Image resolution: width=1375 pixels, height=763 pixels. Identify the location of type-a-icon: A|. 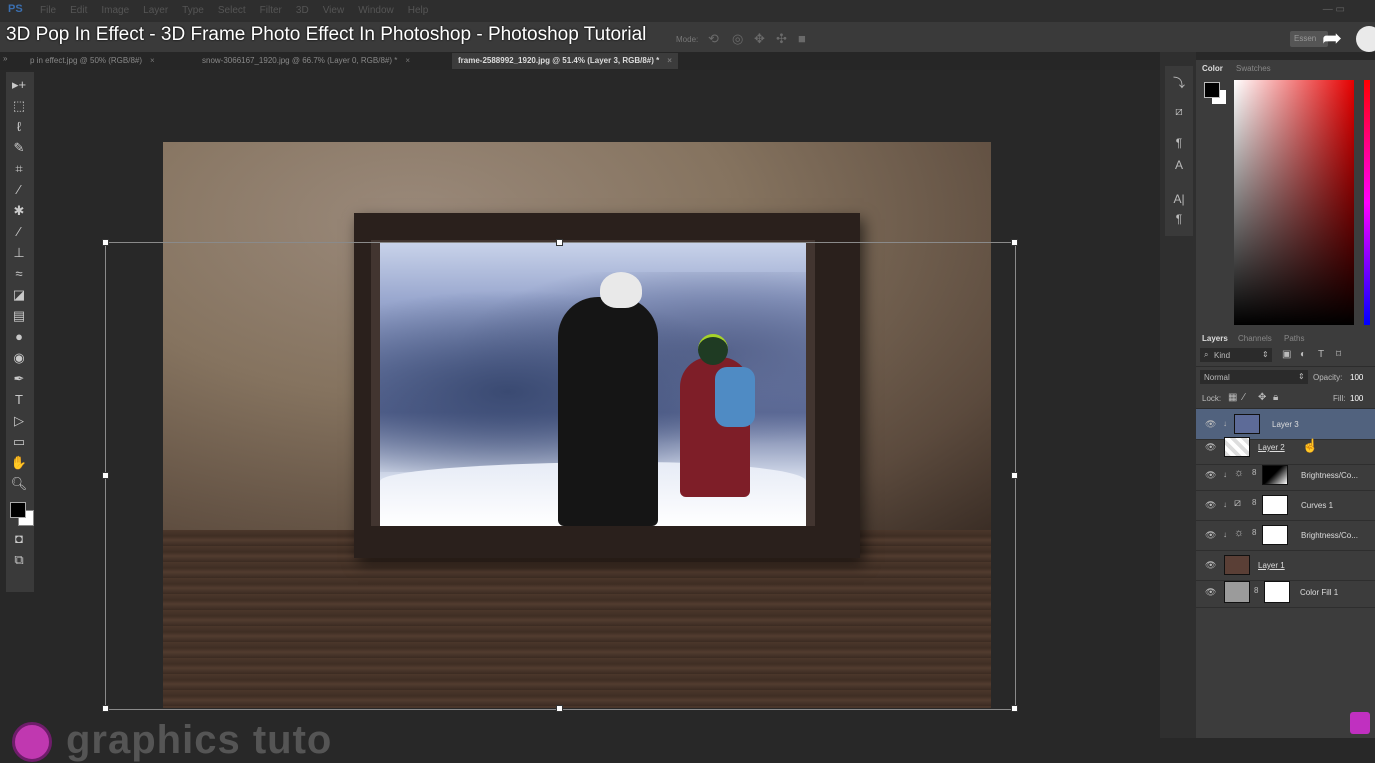
(1179, 199).